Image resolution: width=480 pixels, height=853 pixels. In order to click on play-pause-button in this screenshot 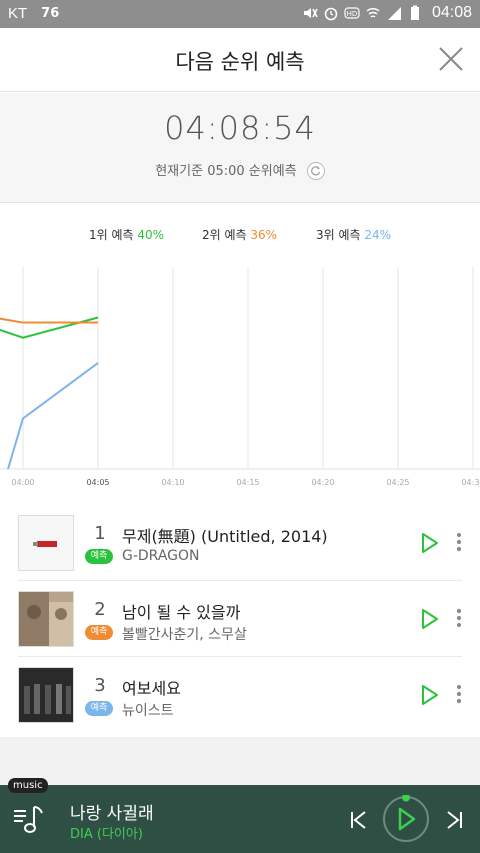, I will do `click(406, 819)`.